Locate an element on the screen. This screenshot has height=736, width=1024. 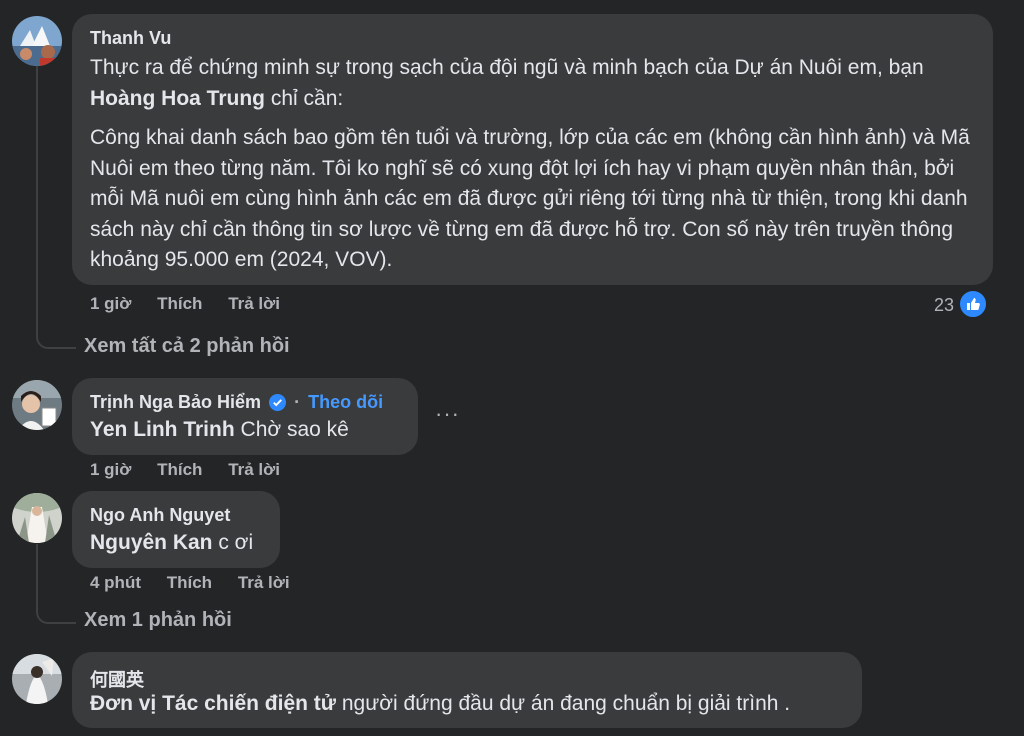
verified-badge-icon is located at coordinates (278, 405).